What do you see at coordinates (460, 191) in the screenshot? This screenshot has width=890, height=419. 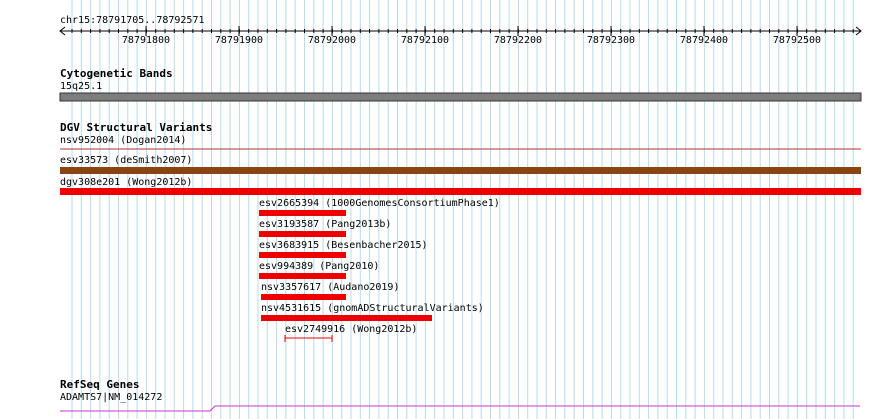 I see `dgv-feature-bar-dgv308e201` at bounding box center [460, 191].